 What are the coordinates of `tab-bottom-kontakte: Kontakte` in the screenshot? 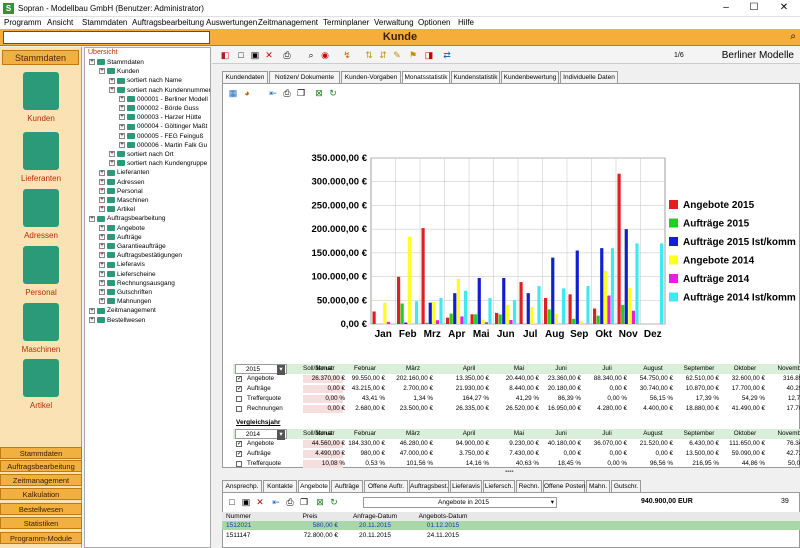 It's located at (280, 486).